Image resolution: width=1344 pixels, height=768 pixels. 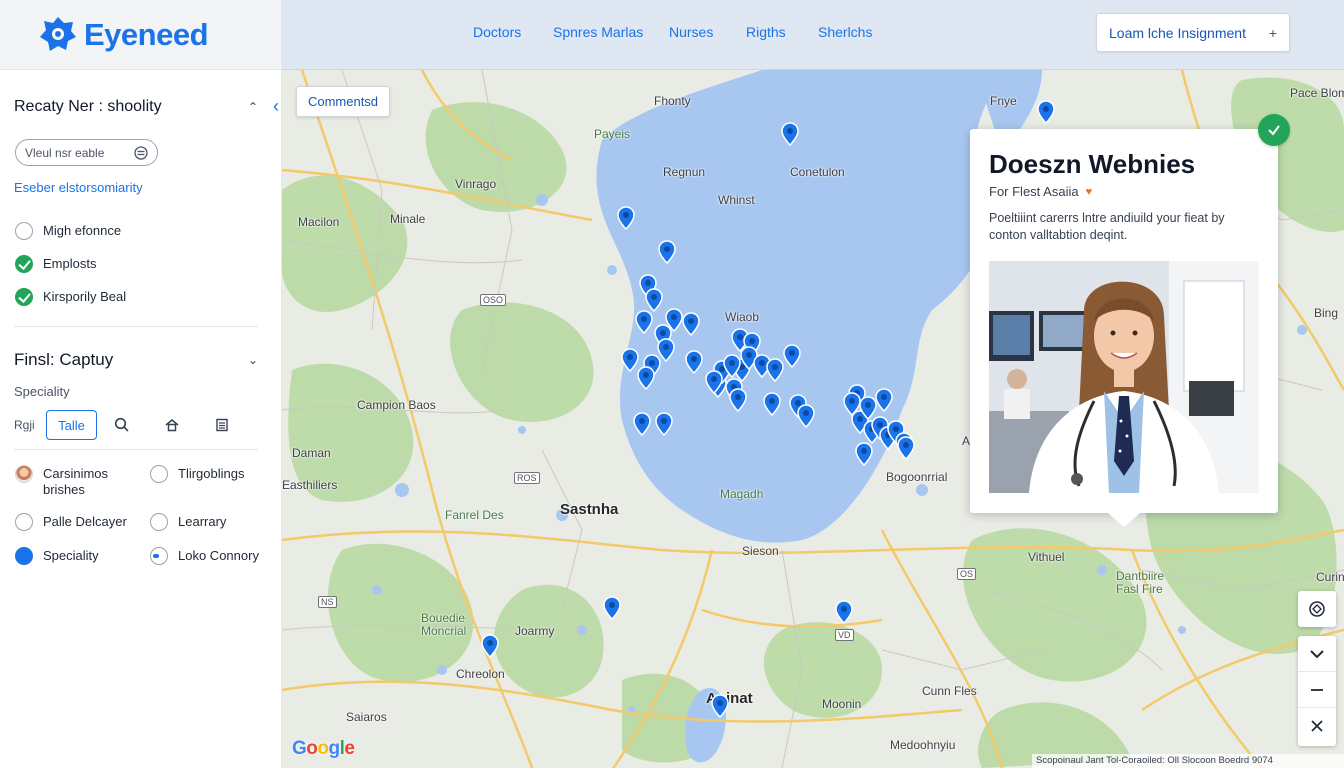 I want to click on doctor-photo, so click(x=1124, y=377).